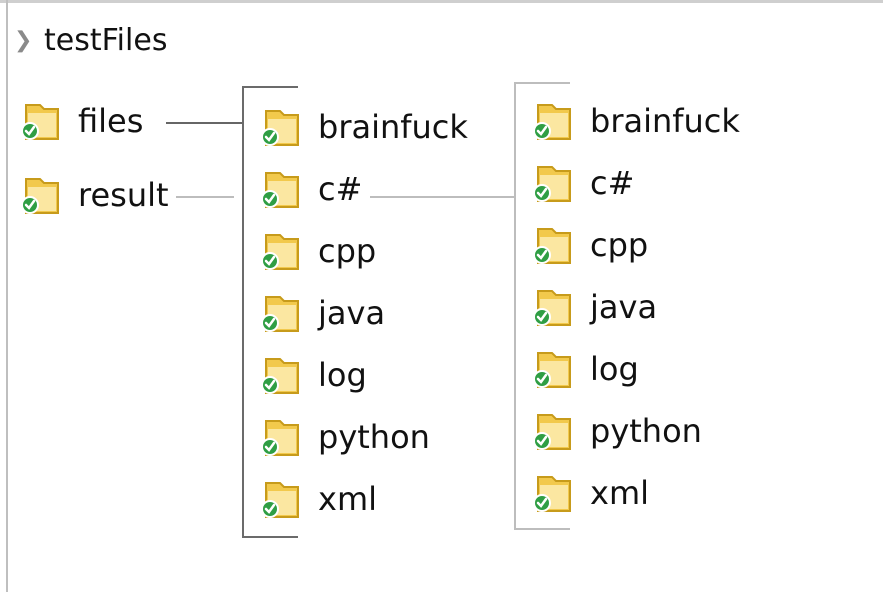 Image resolution: width=883 pixels, height=592 pixels. What do you see at coordinates (111, 121) in the screenshot?
I see `folder-label: files` at bounding box center [111, 121].